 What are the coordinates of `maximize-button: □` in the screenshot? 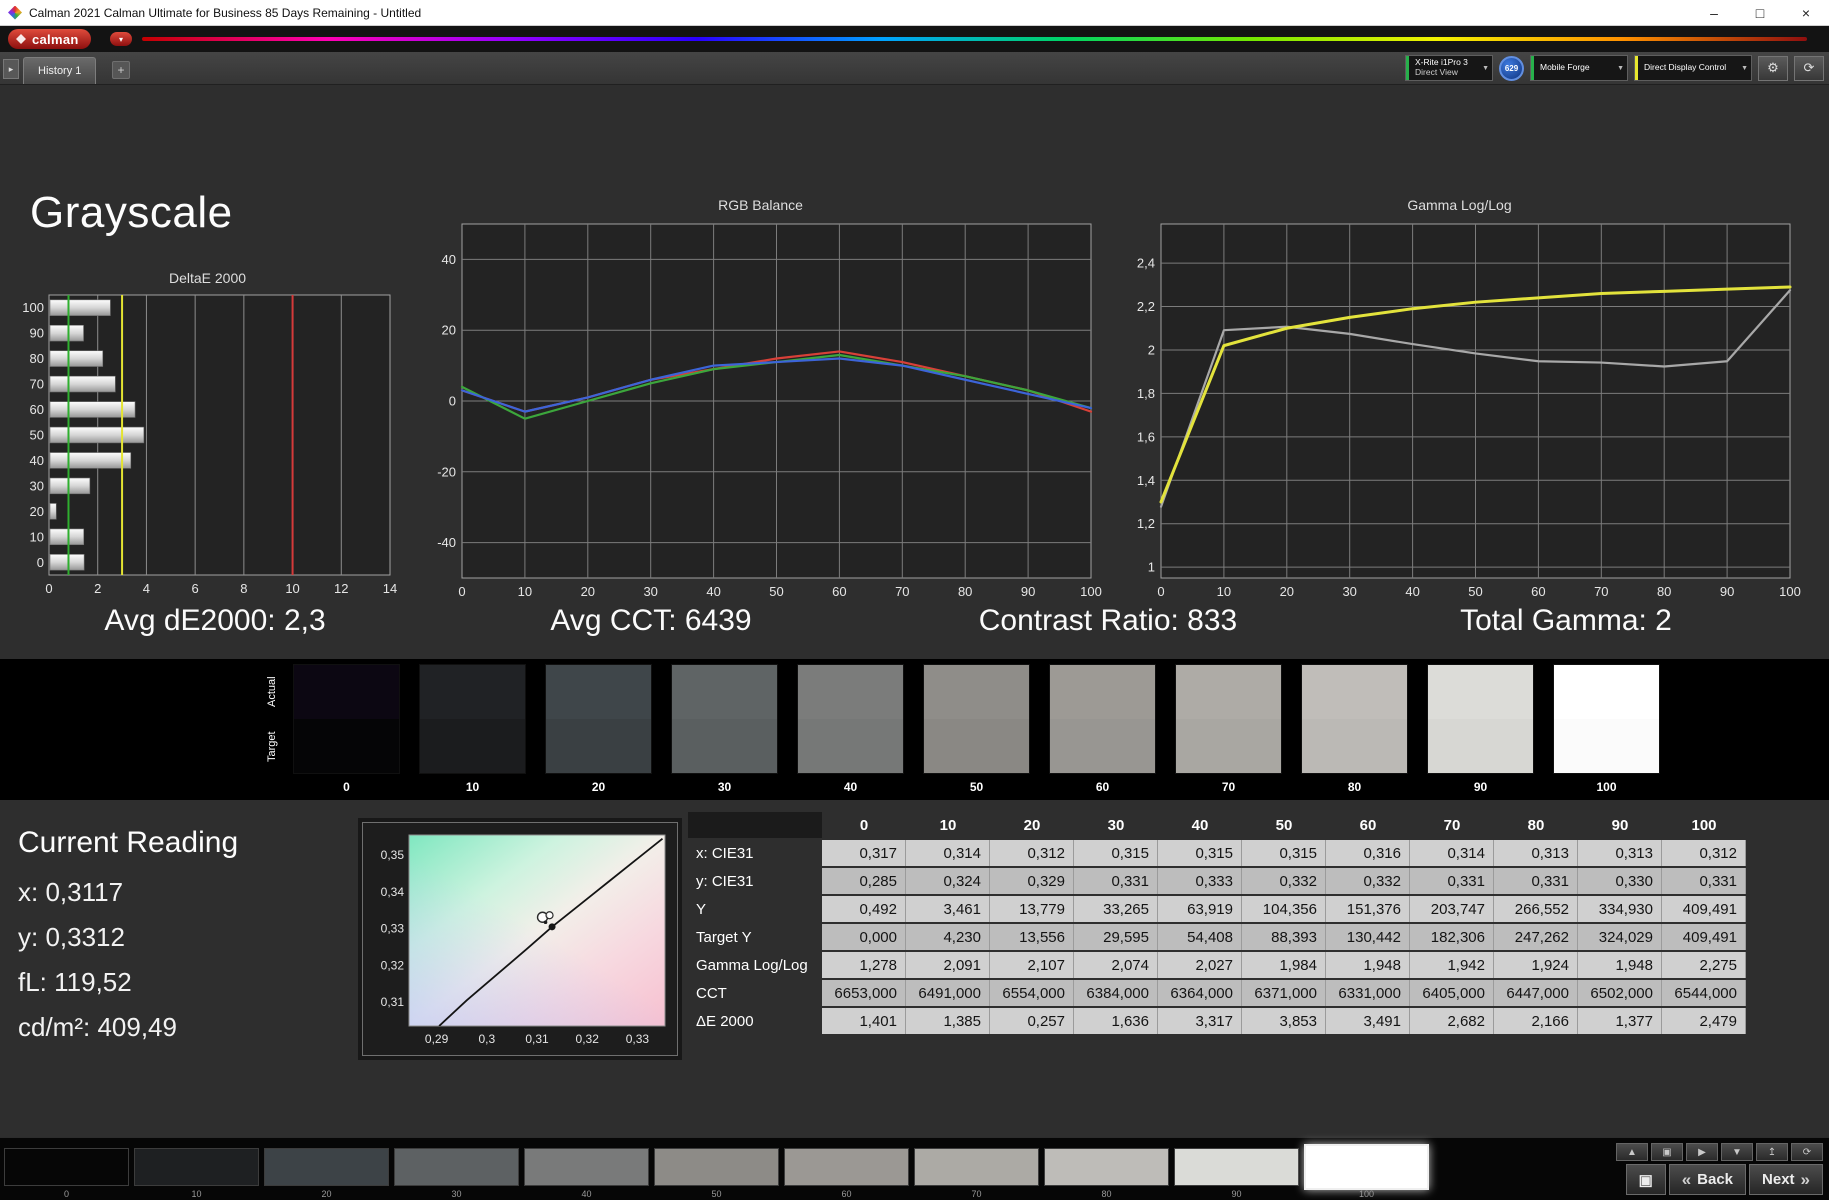 It's located at (1760, 12).